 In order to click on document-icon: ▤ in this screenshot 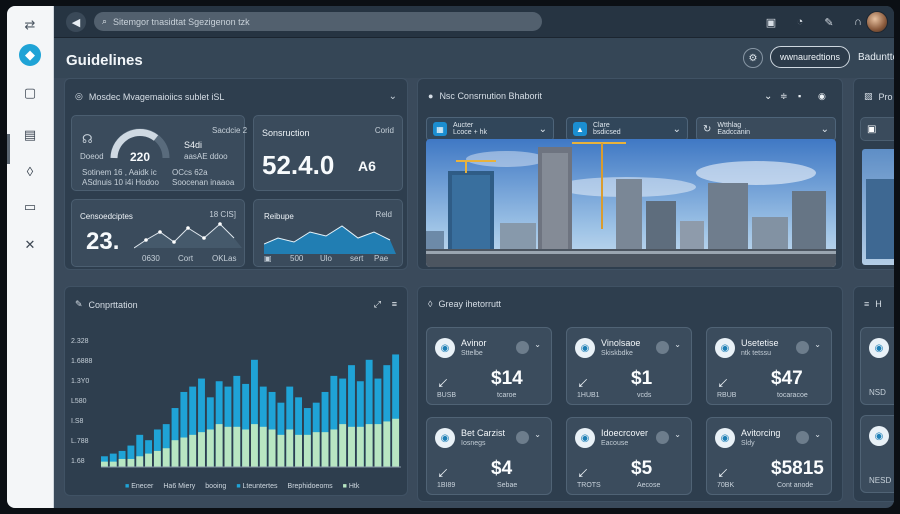, I will do `click(30, 134)`.